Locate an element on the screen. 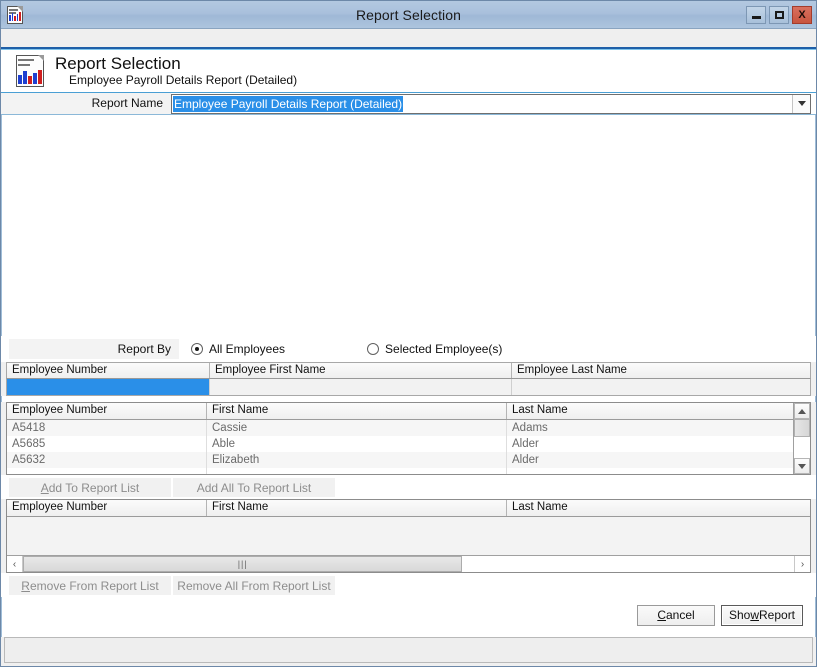  radio-selected-employees: Selected Employee(s) is located at coordinates (434, 349).